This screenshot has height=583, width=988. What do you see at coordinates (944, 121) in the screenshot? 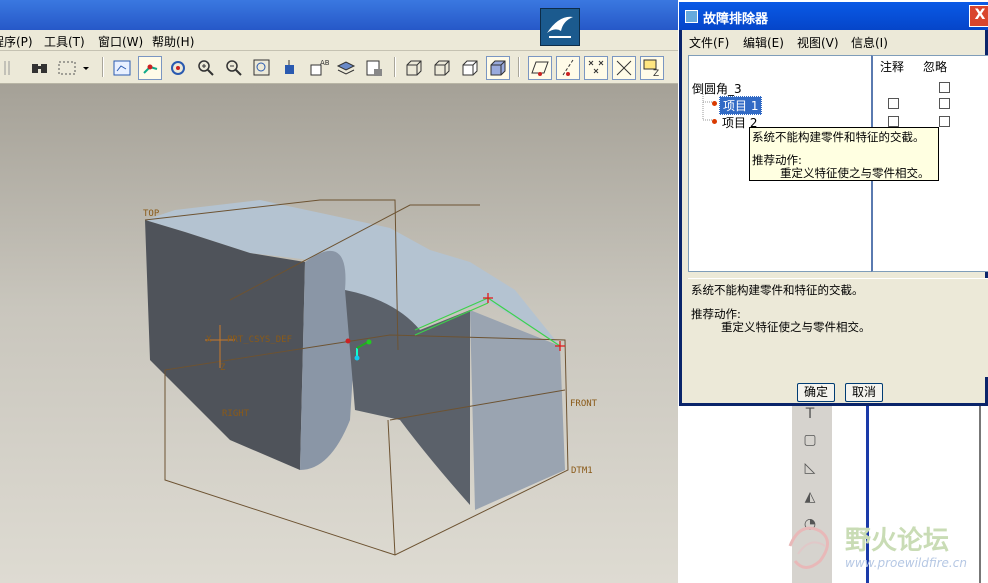
I see `item2-ignore-checkbox` at bounding box center [944, 121].